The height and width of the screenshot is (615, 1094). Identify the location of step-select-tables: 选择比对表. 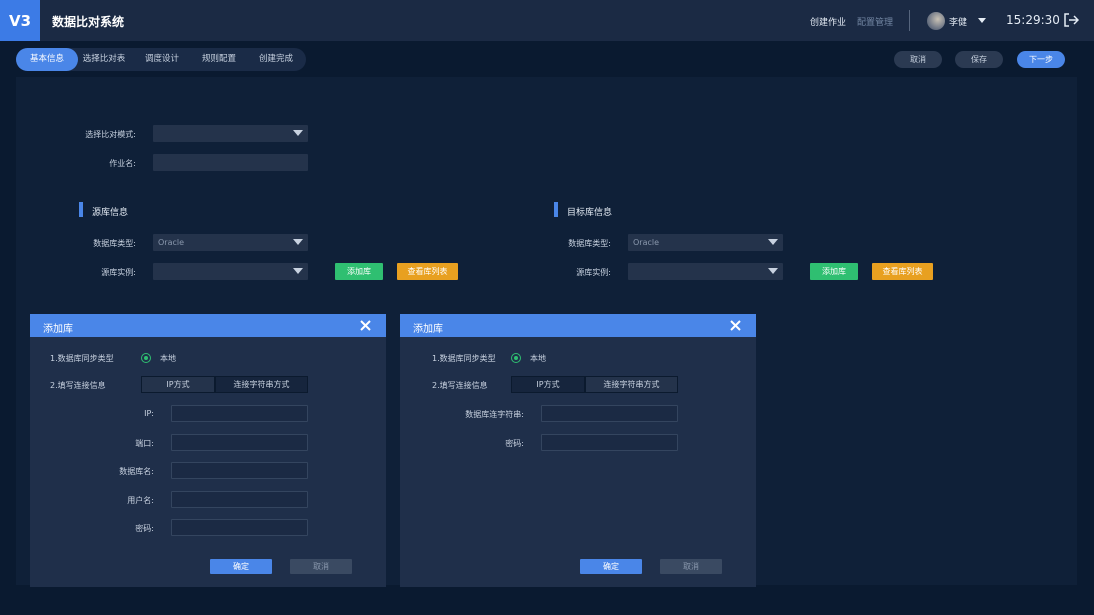
(104, 59).